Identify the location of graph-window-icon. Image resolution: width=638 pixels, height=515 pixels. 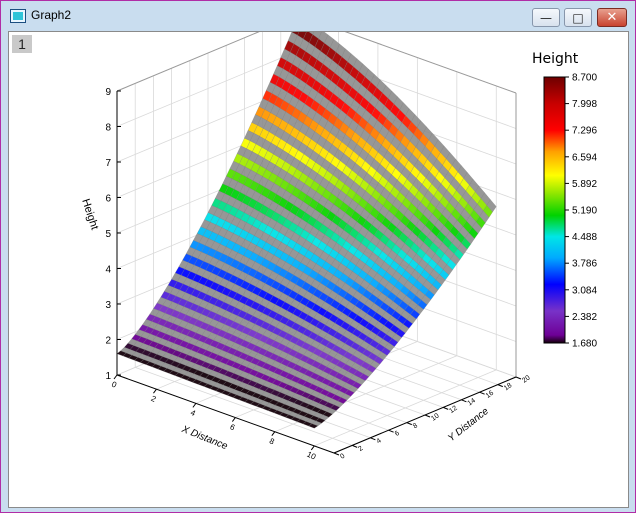
(18, 16).